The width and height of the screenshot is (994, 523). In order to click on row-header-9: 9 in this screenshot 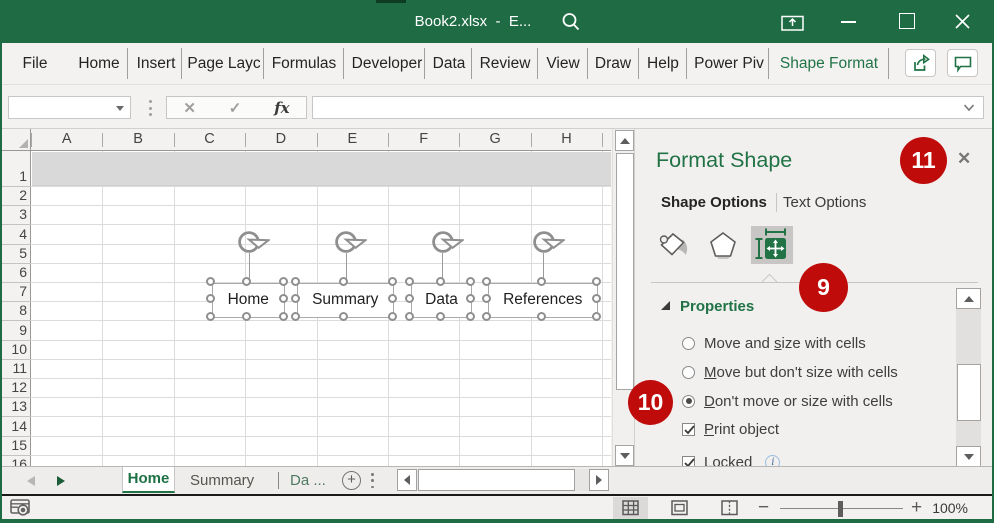, I will do `click(14, 330)`.